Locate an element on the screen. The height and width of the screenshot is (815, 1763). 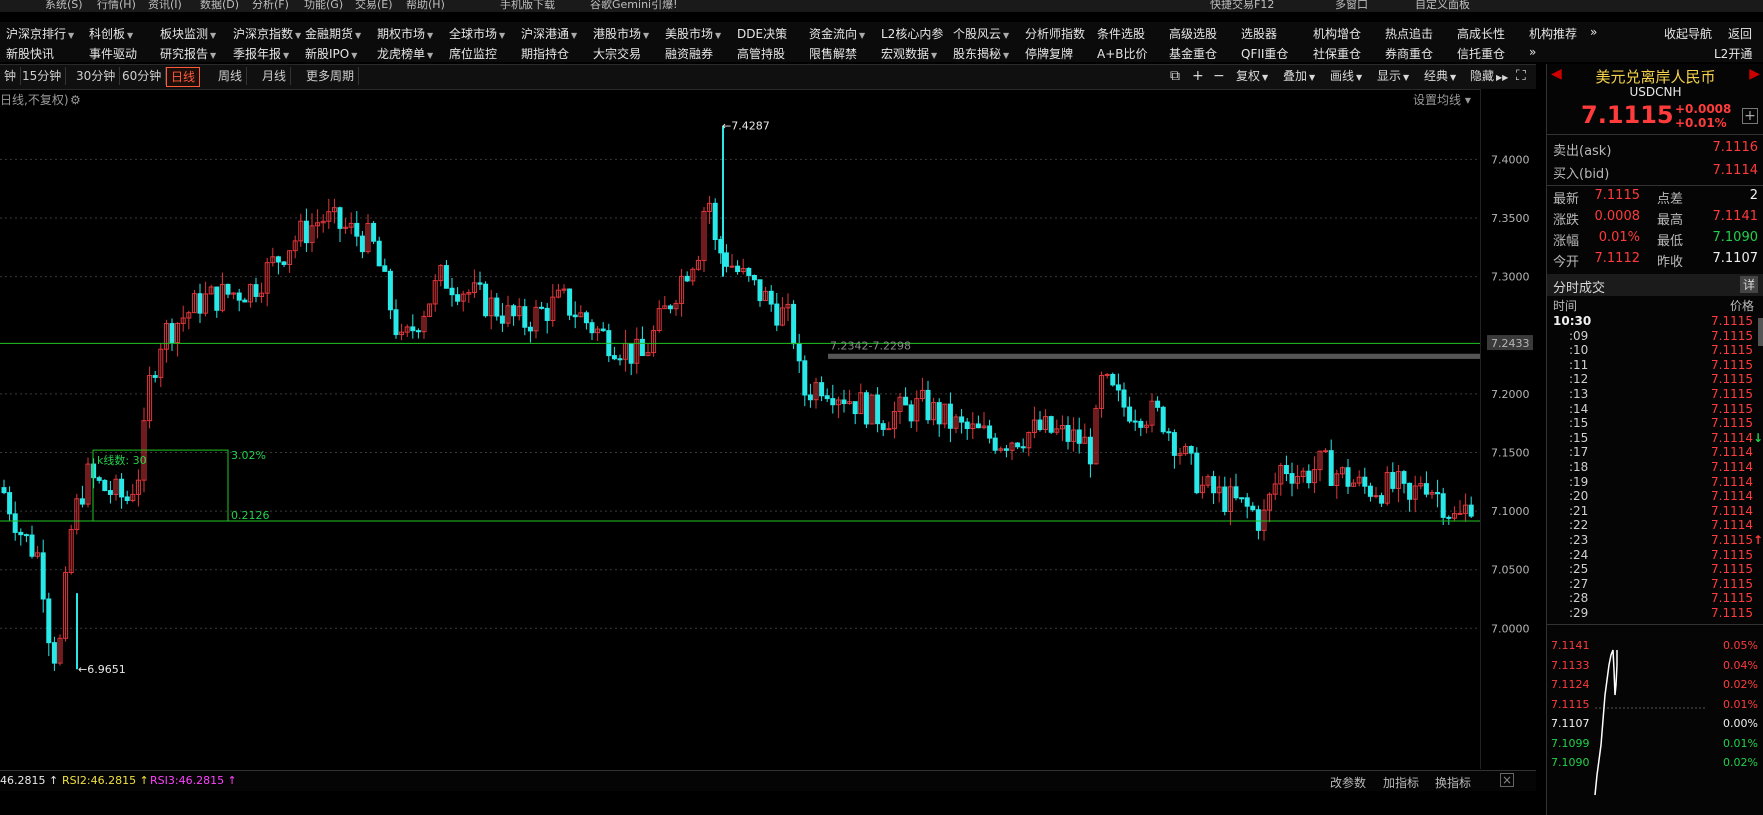
nav-item: 资金流向 ▼ is located at coordinates (837, 33).